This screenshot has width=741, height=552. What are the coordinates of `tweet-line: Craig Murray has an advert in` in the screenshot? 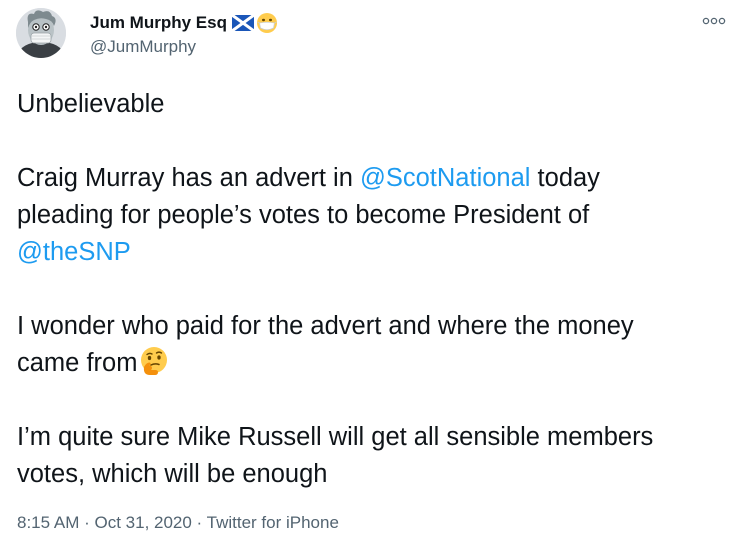 It's located at (188, 178).